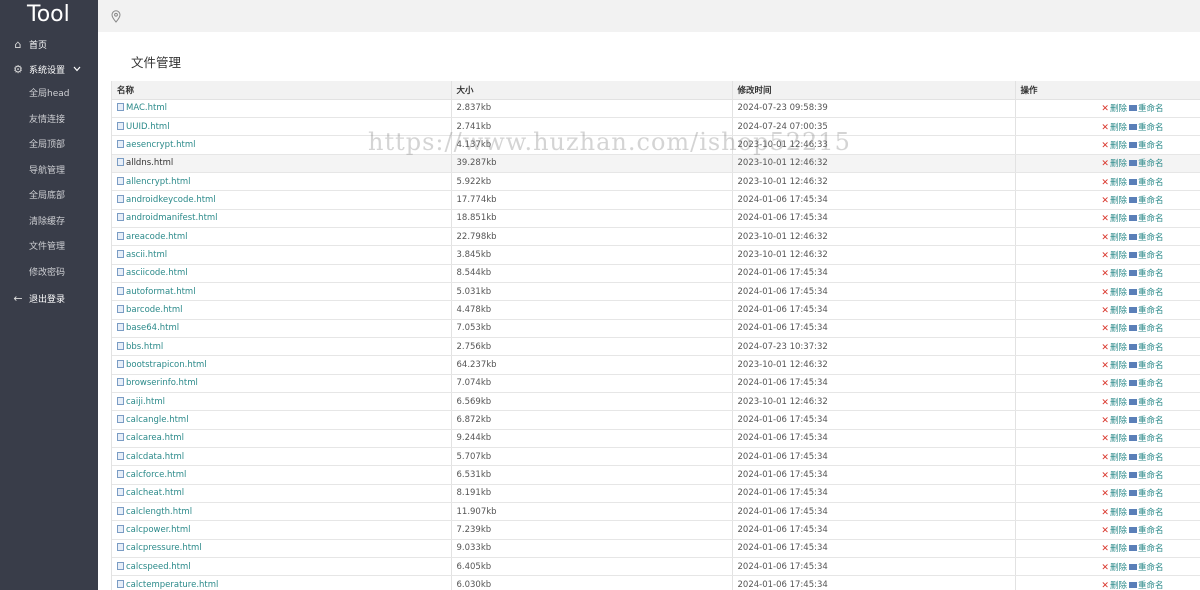 This screenshot has height=590, width=1200. Describe the element at coordinates (146, 108) in the screenshot. I see `file-name-link: MAC.html` at that location.